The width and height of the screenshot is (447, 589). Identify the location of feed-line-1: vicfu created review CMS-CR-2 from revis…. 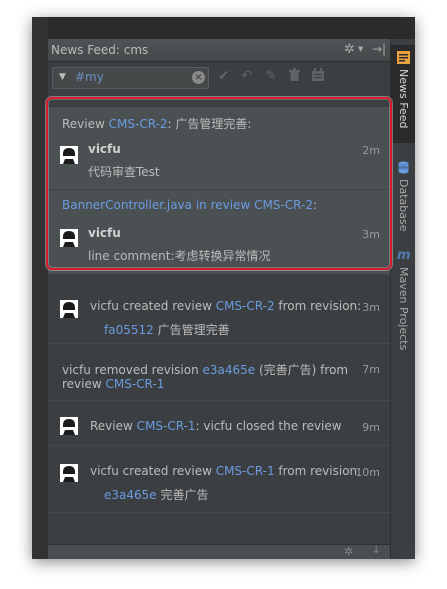
(226, 306).